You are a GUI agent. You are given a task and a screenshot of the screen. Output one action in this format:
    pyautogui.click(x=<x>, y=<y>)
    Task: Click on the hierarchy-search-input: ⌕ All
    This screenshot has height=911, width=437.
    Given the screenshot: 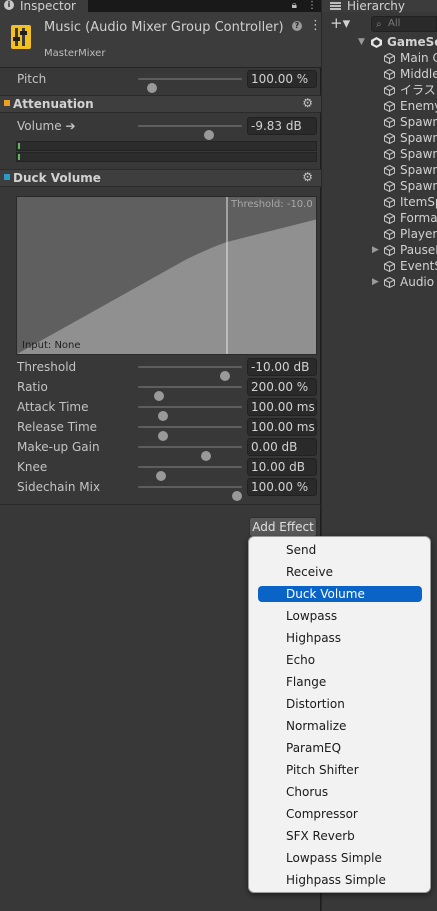 What is the action you would take?
    pyautogui.click(x=404, y=24)
    